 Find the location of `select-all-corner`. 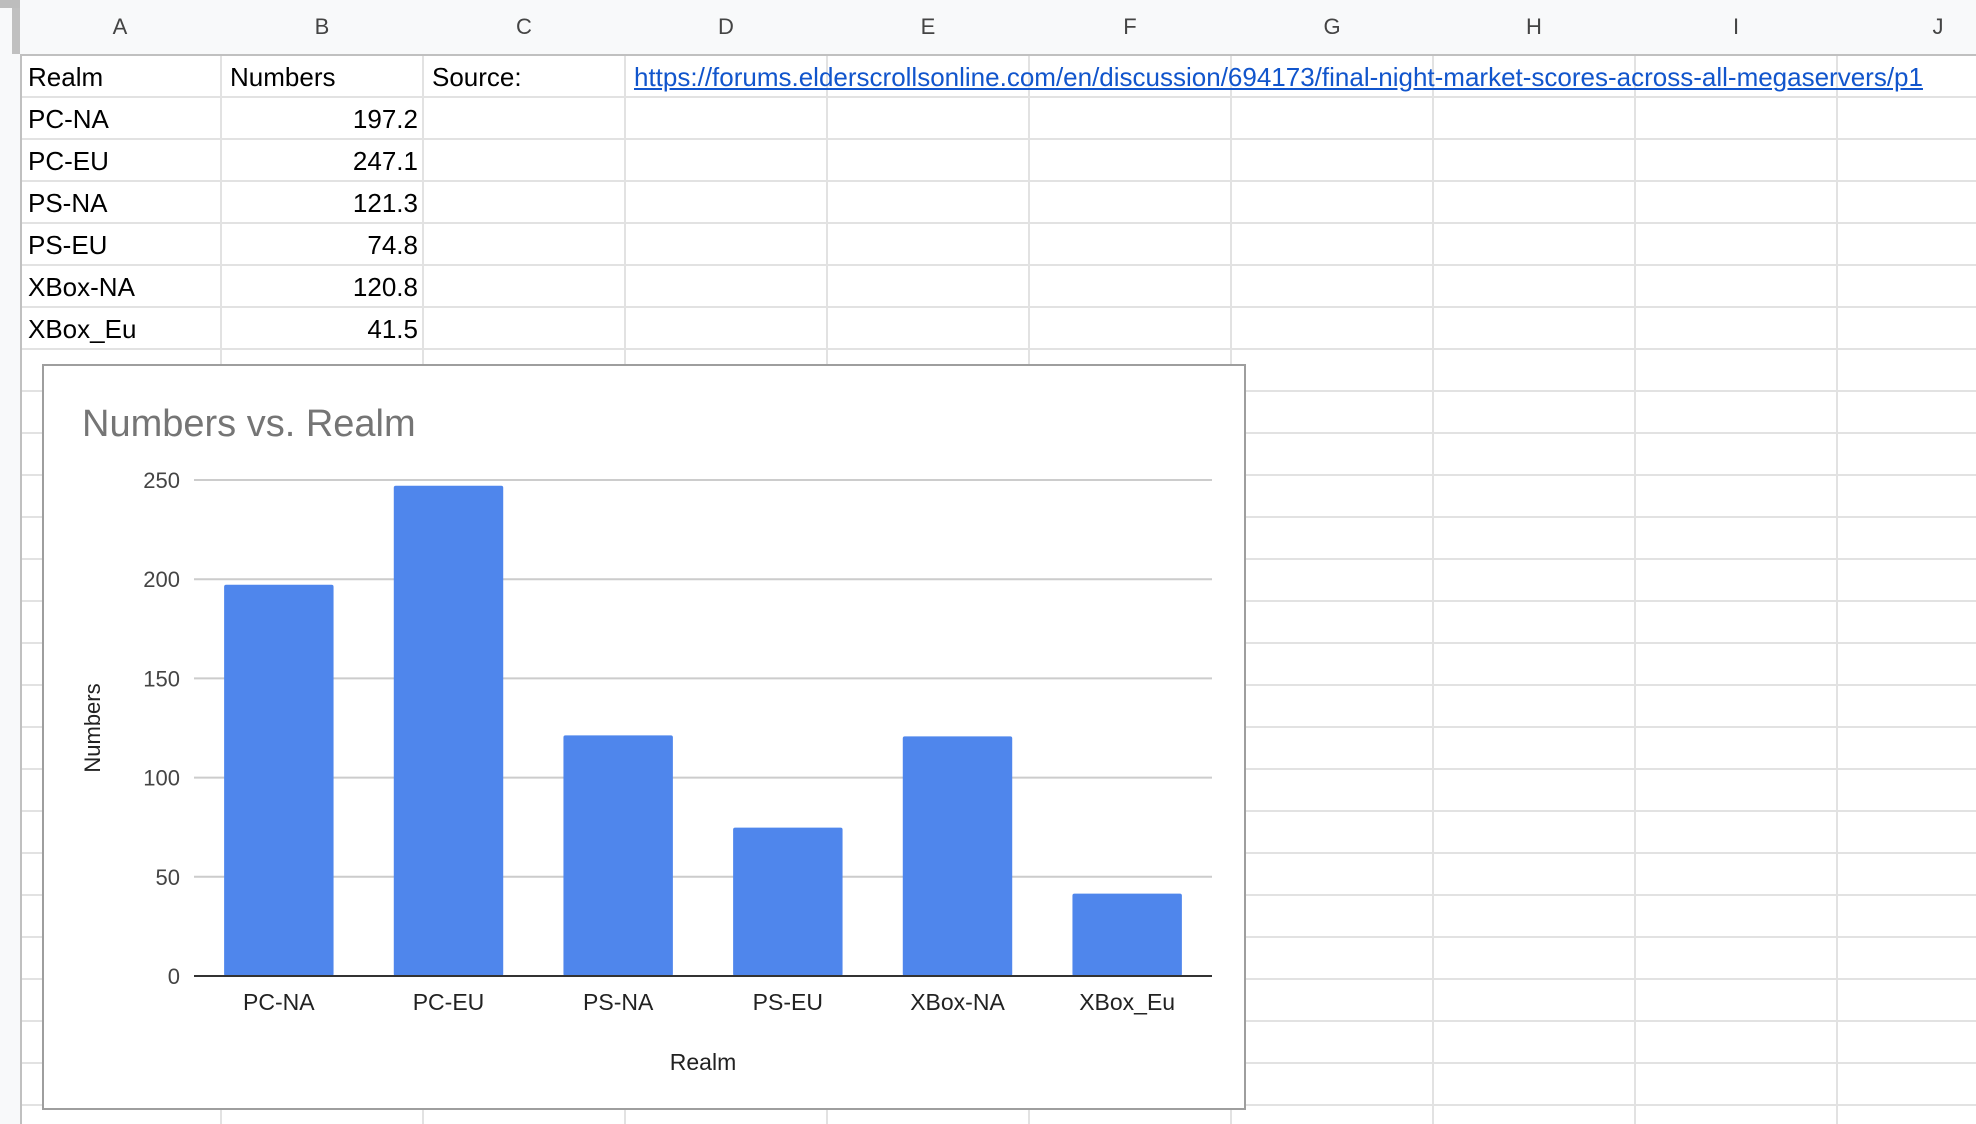

select-all-corner is located at coordinates (10, 27).